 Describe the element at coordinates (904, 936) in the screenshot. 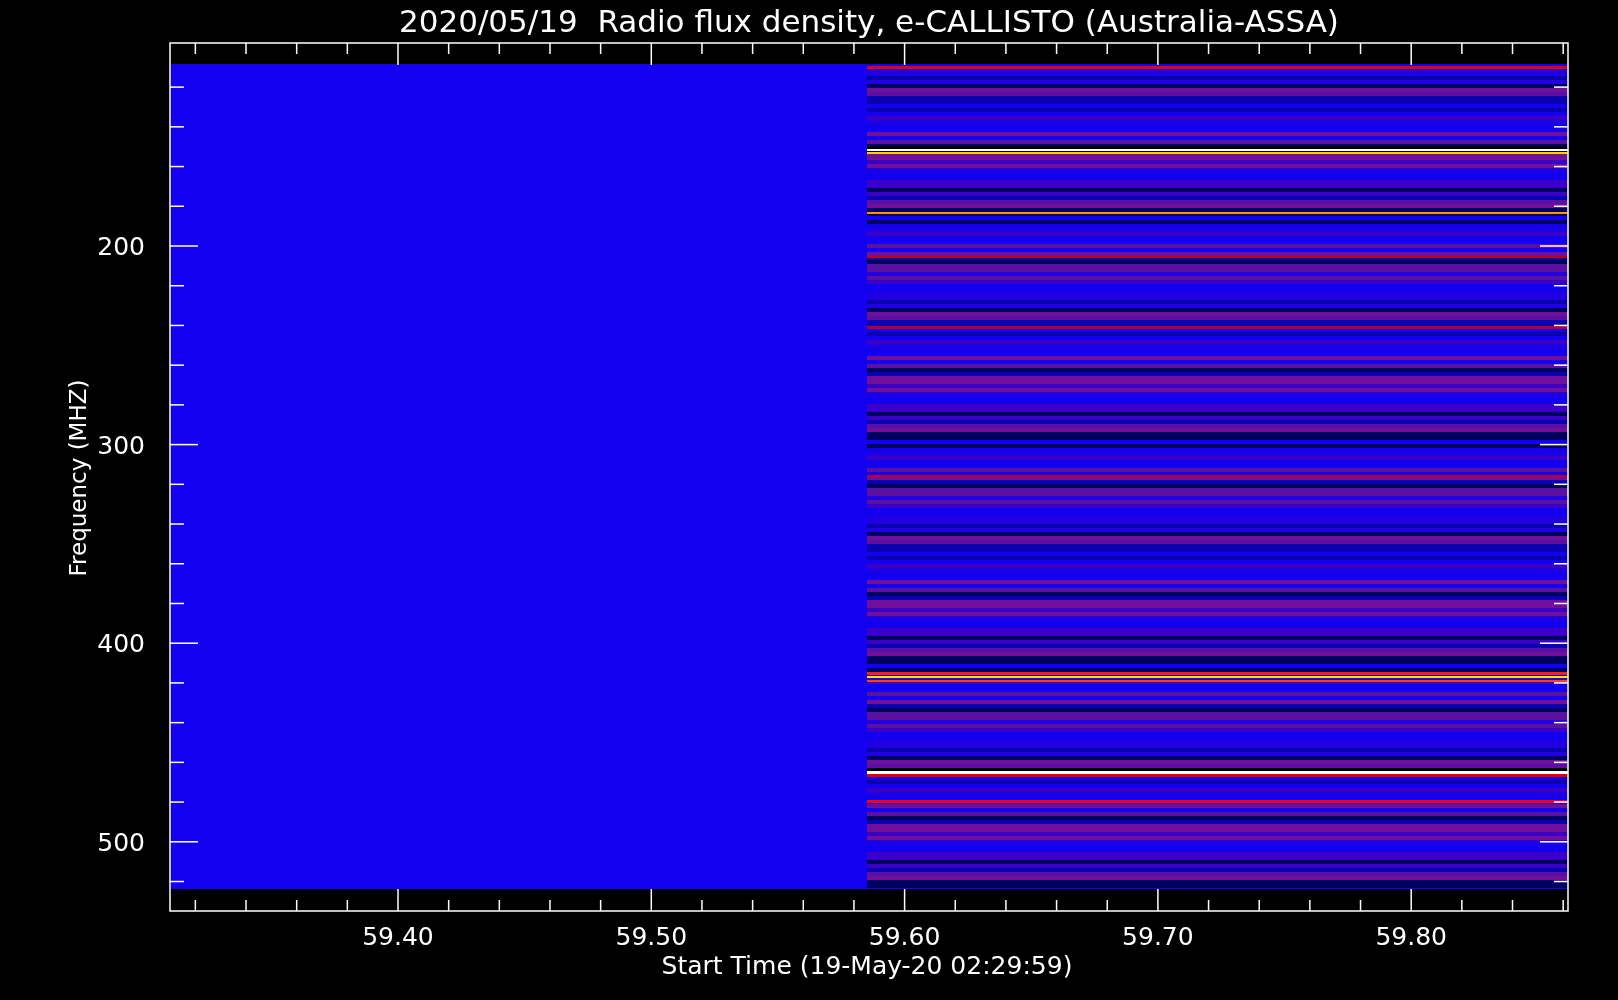

I see `tick-label: 59.60` at that location.